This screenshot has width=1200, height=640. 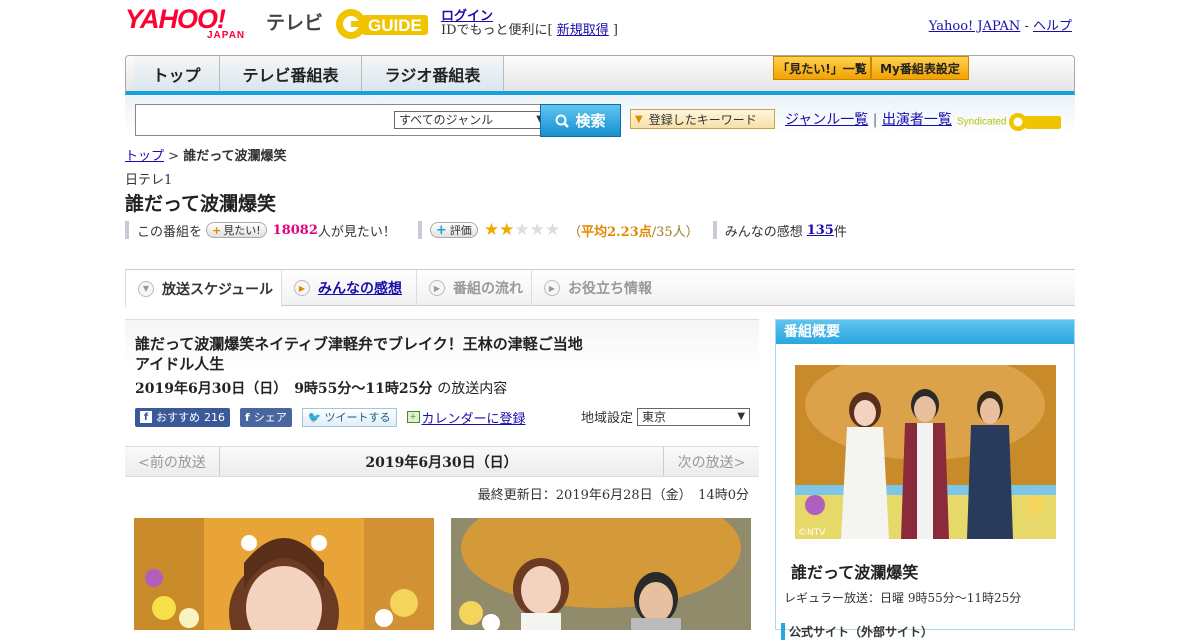 What do you see at coordinates (820, 230) in the screenshot?
I see `kansou-count-link: 135` at bounding box center [820, 230].